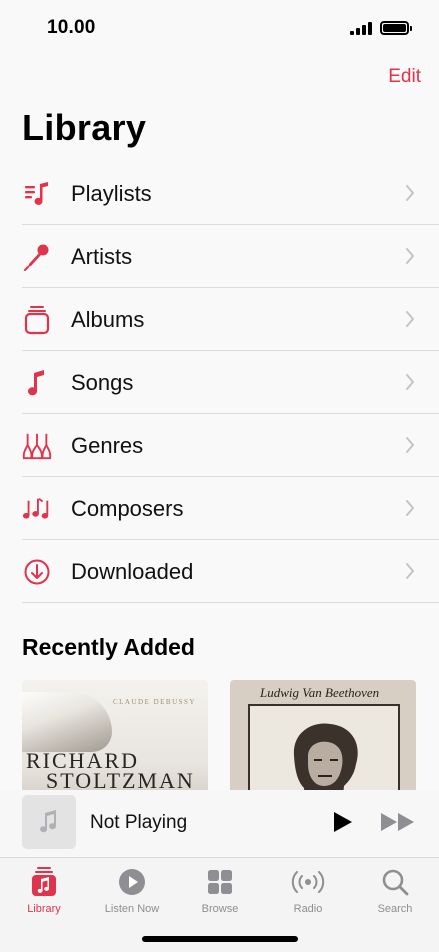 Image resolution: width=439 pixels, height=952 pixels. Describe the element at coordinates (37, 257) in the screenshot. I see `microphone-icon` at that location.